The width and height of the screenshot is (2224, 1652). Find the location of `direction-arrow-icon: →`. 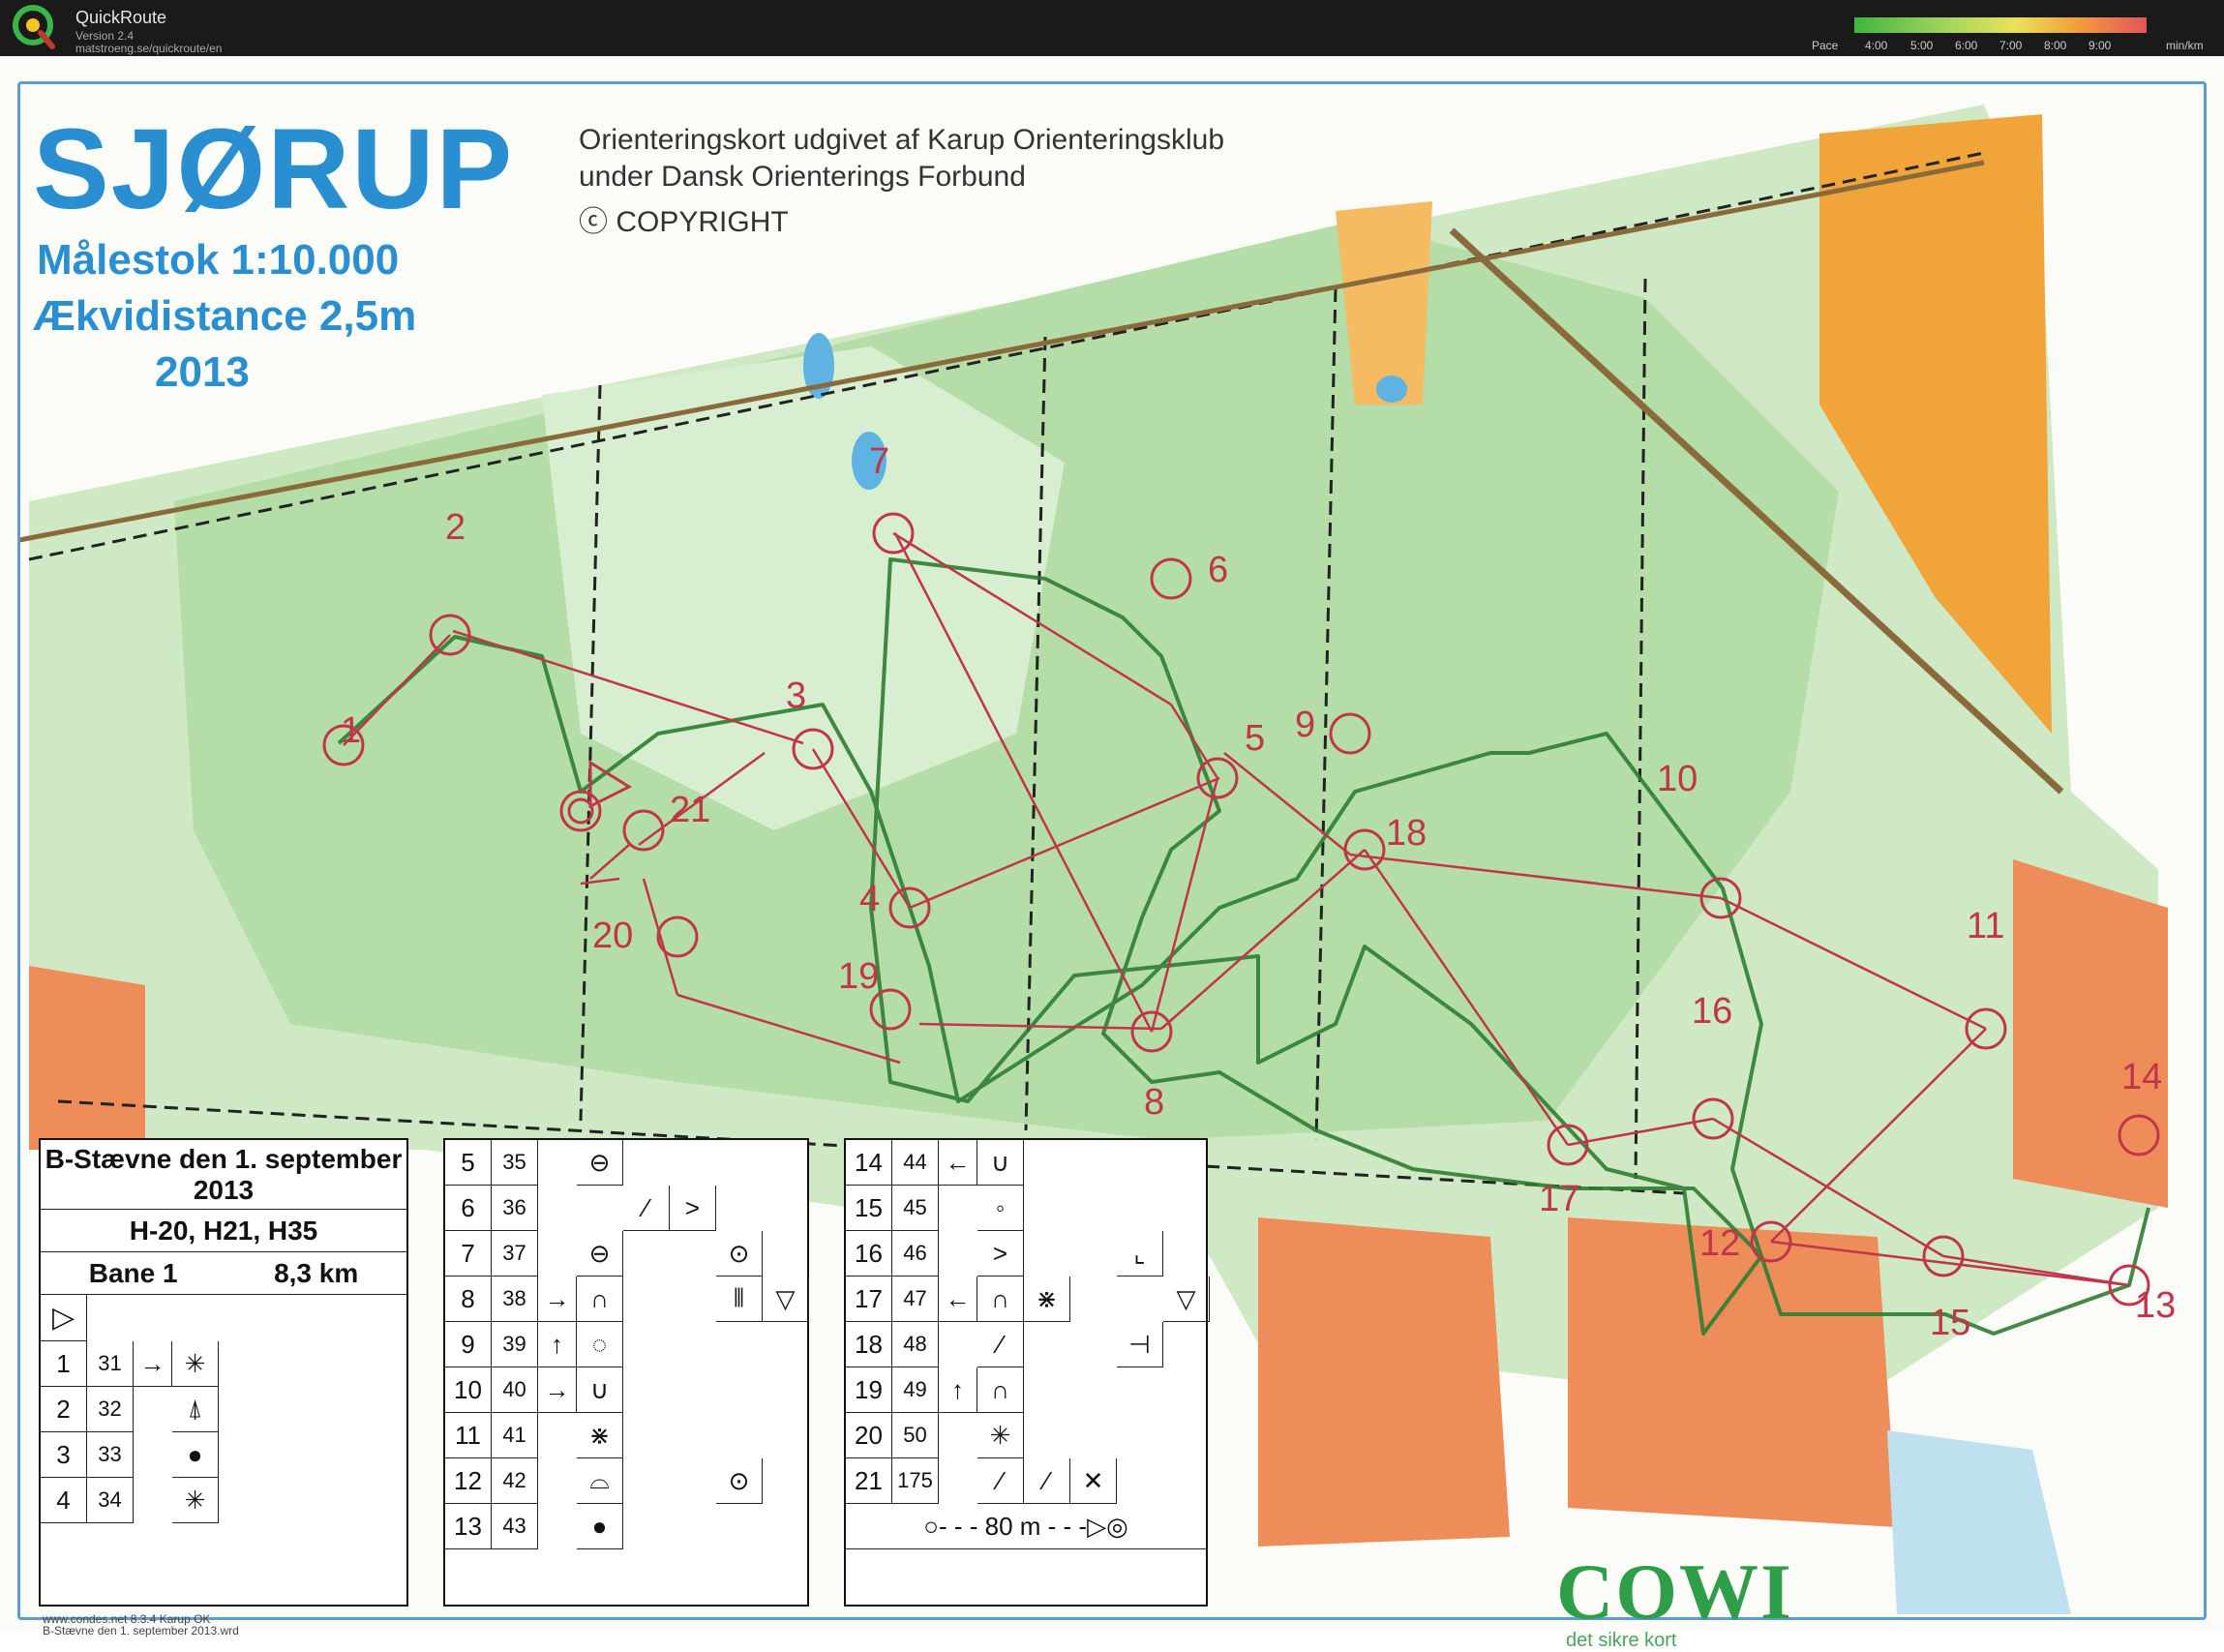

direction-arrow-icon: → is located at coordinates (153, 1364).